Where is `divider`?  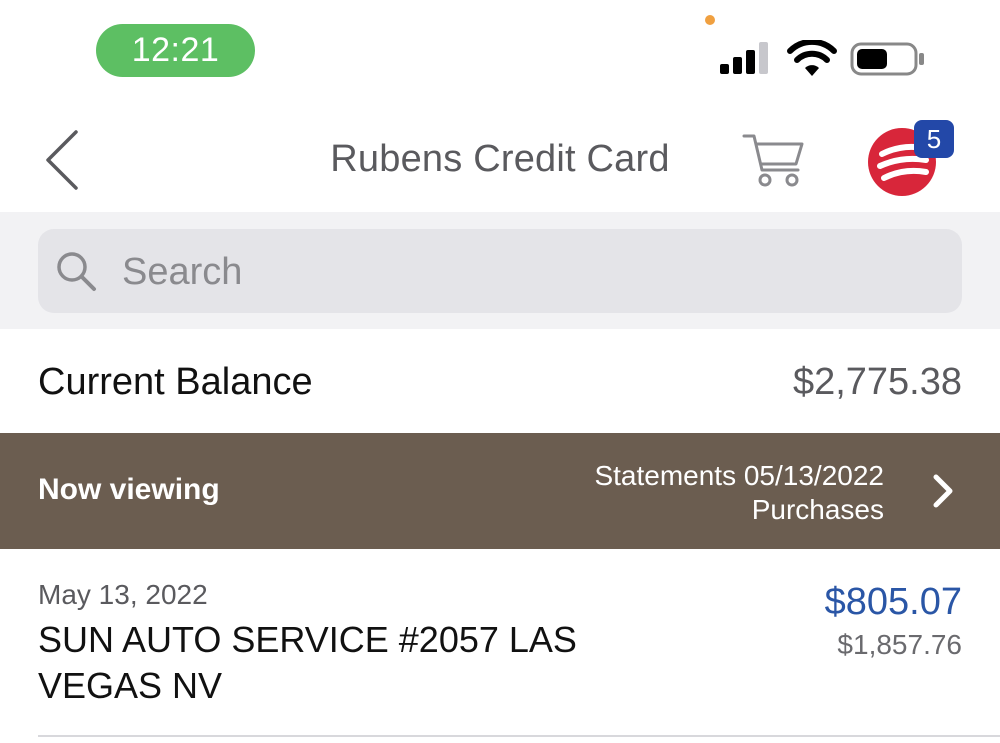 divider is located at coordinates (519, 736).